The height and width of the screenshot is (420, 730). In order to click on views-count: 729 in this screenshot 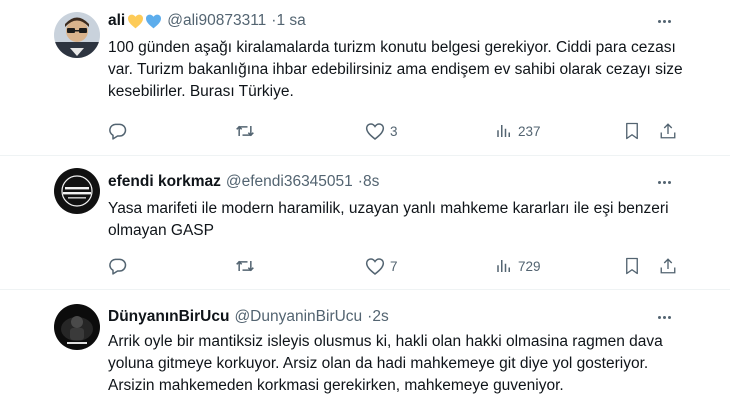, I will do `click(529, 266)`.